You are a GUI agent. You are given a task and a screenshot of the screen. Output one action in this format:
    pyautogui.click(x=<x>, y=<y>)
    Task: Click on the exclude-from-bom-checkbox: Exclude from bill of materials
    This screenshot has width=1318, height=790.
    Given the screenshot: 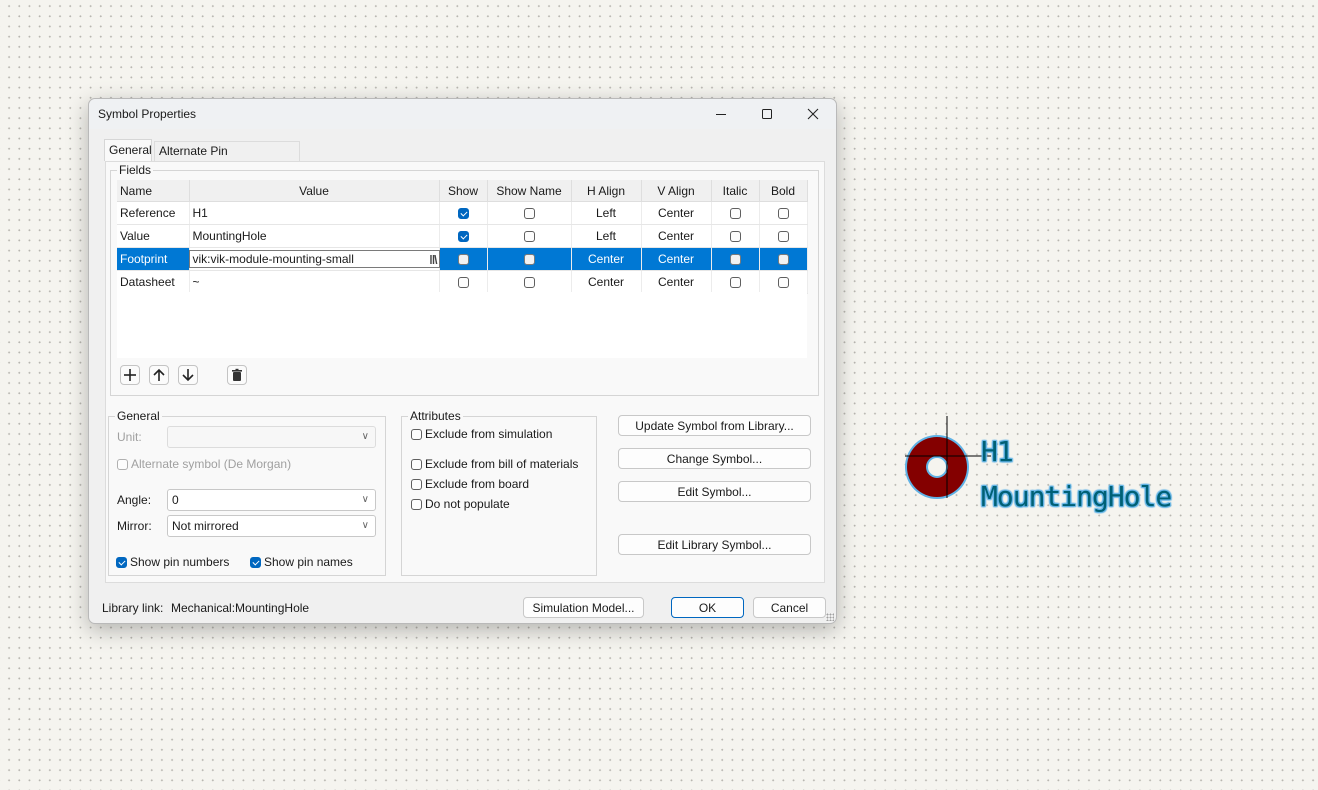 What is the action you would take?
    pyautogui.click(x=494, y=464)
    